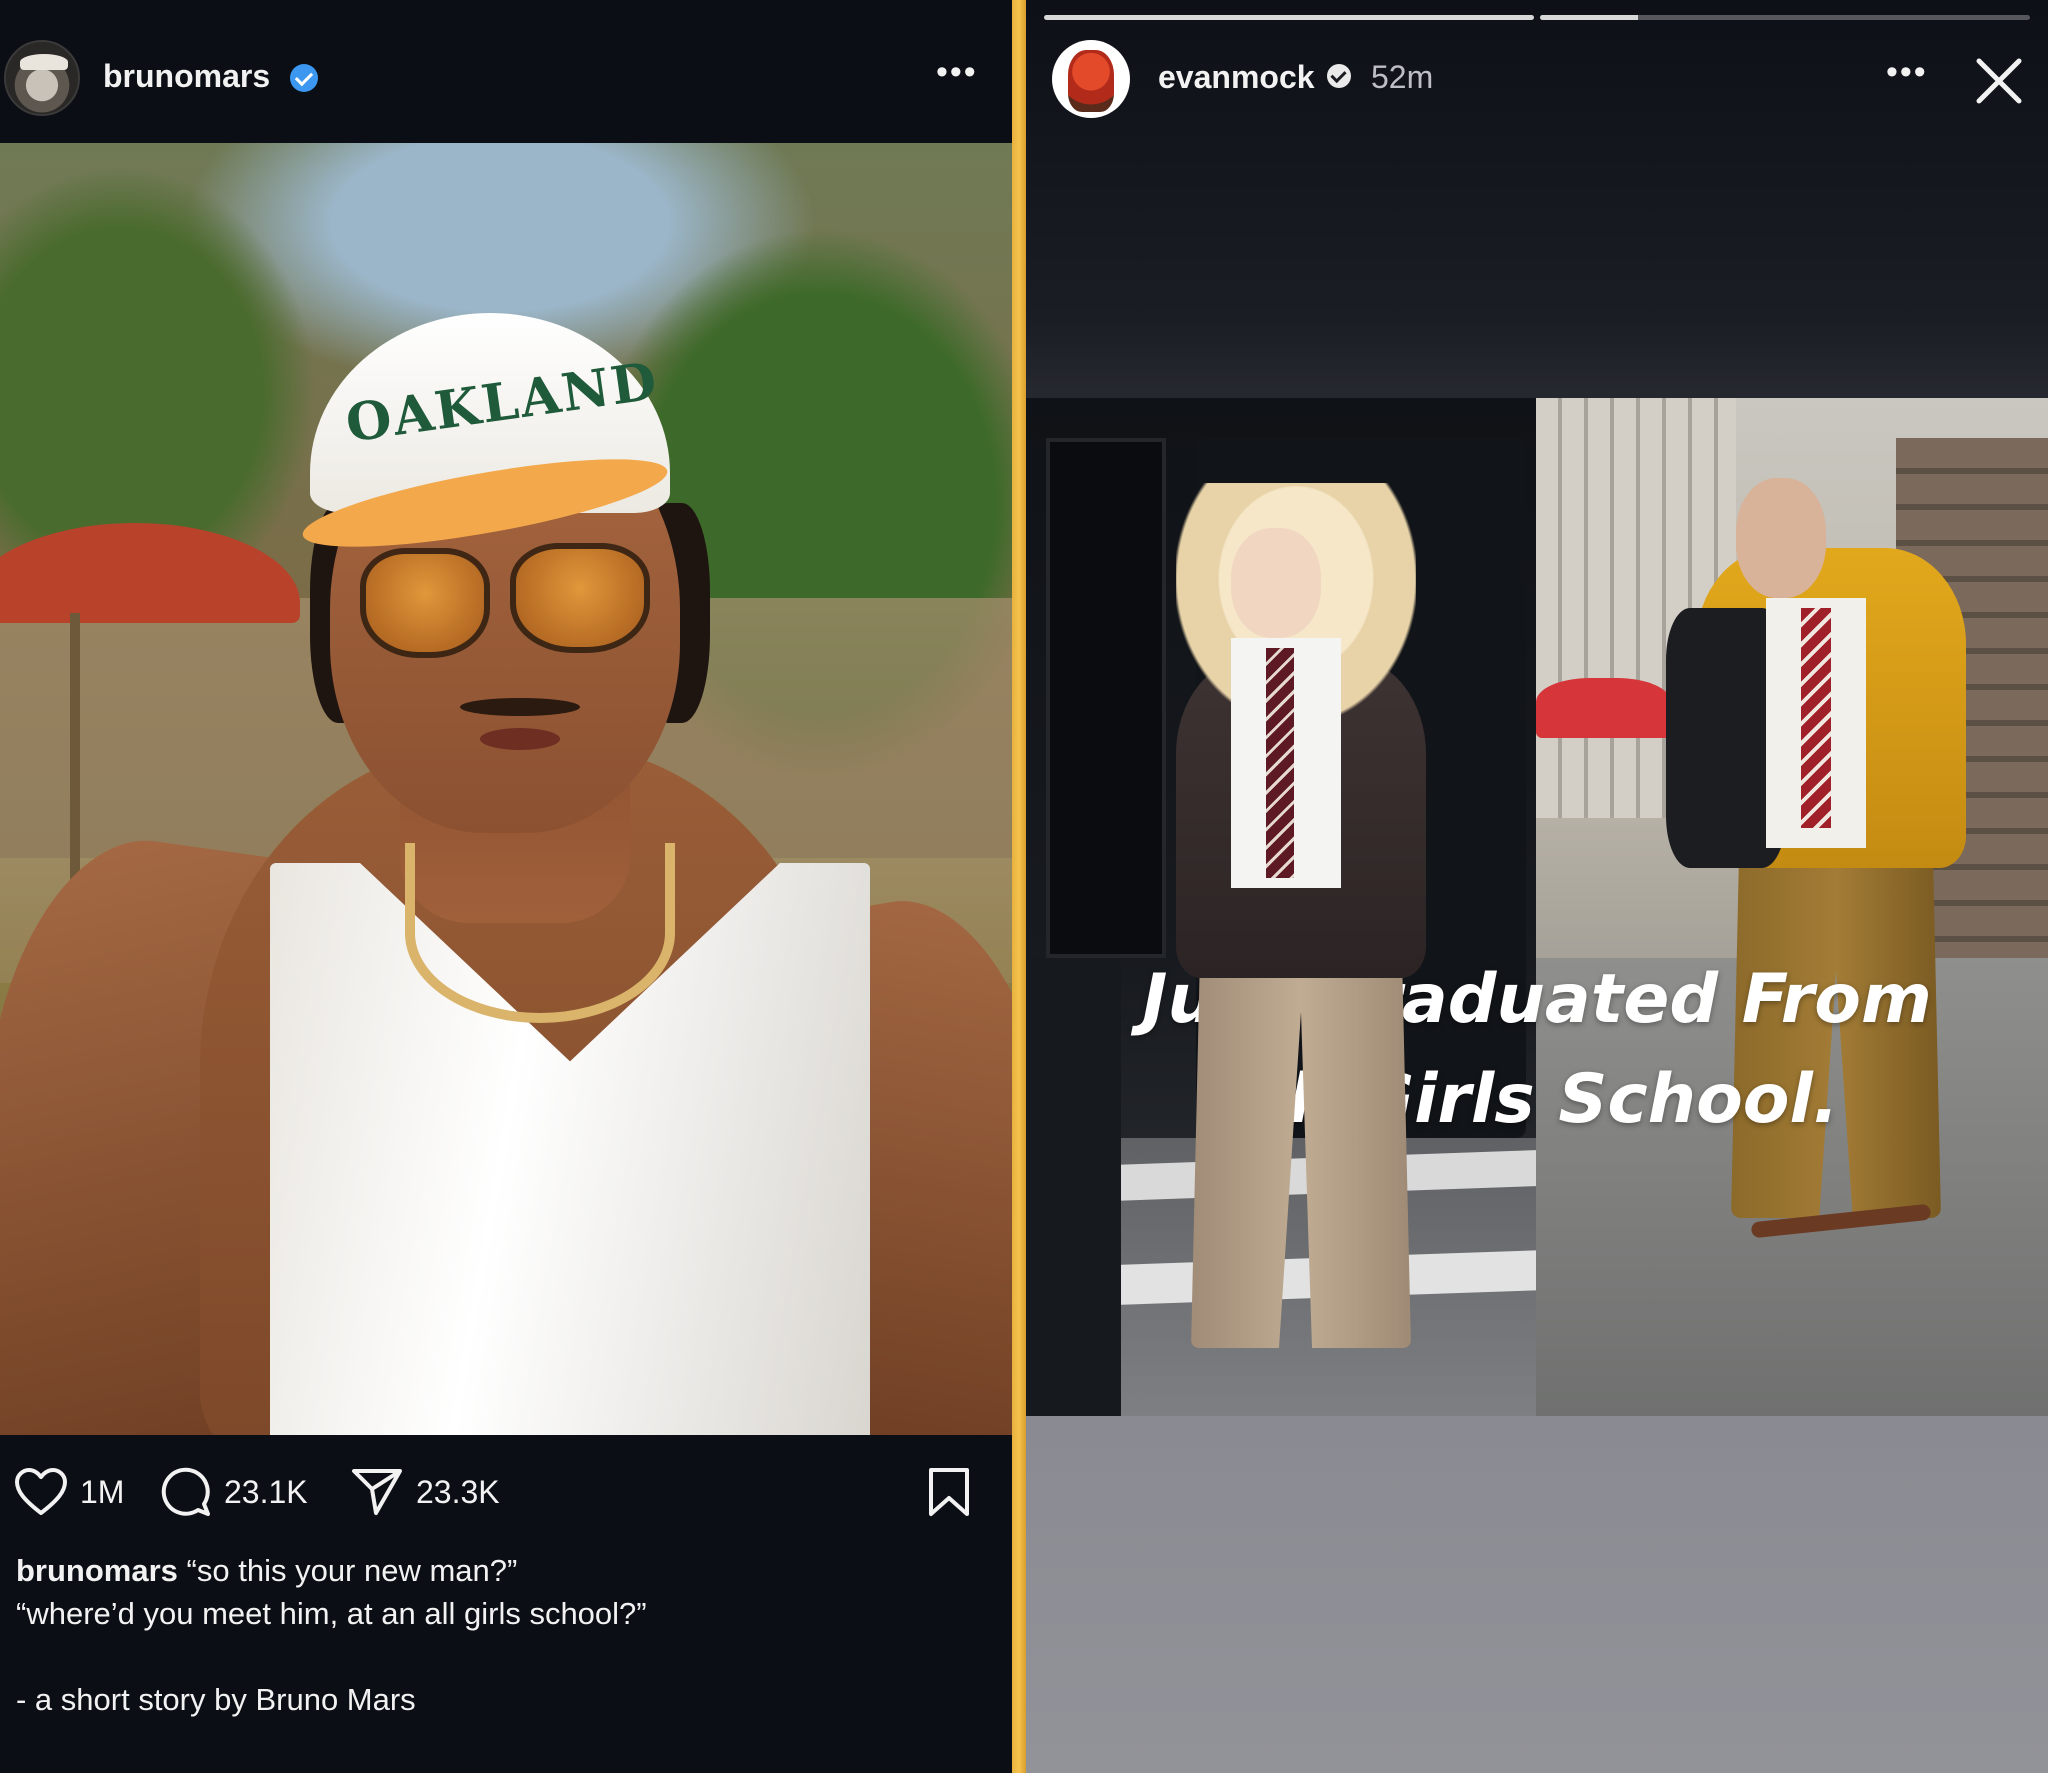 Image resolution: width=2048 pixels, height=1773 pixels. What do you see at coordinates (97, 1570) in the screenshot?
I see `caption-username: brunomars` at bounding box center [97, 1570].